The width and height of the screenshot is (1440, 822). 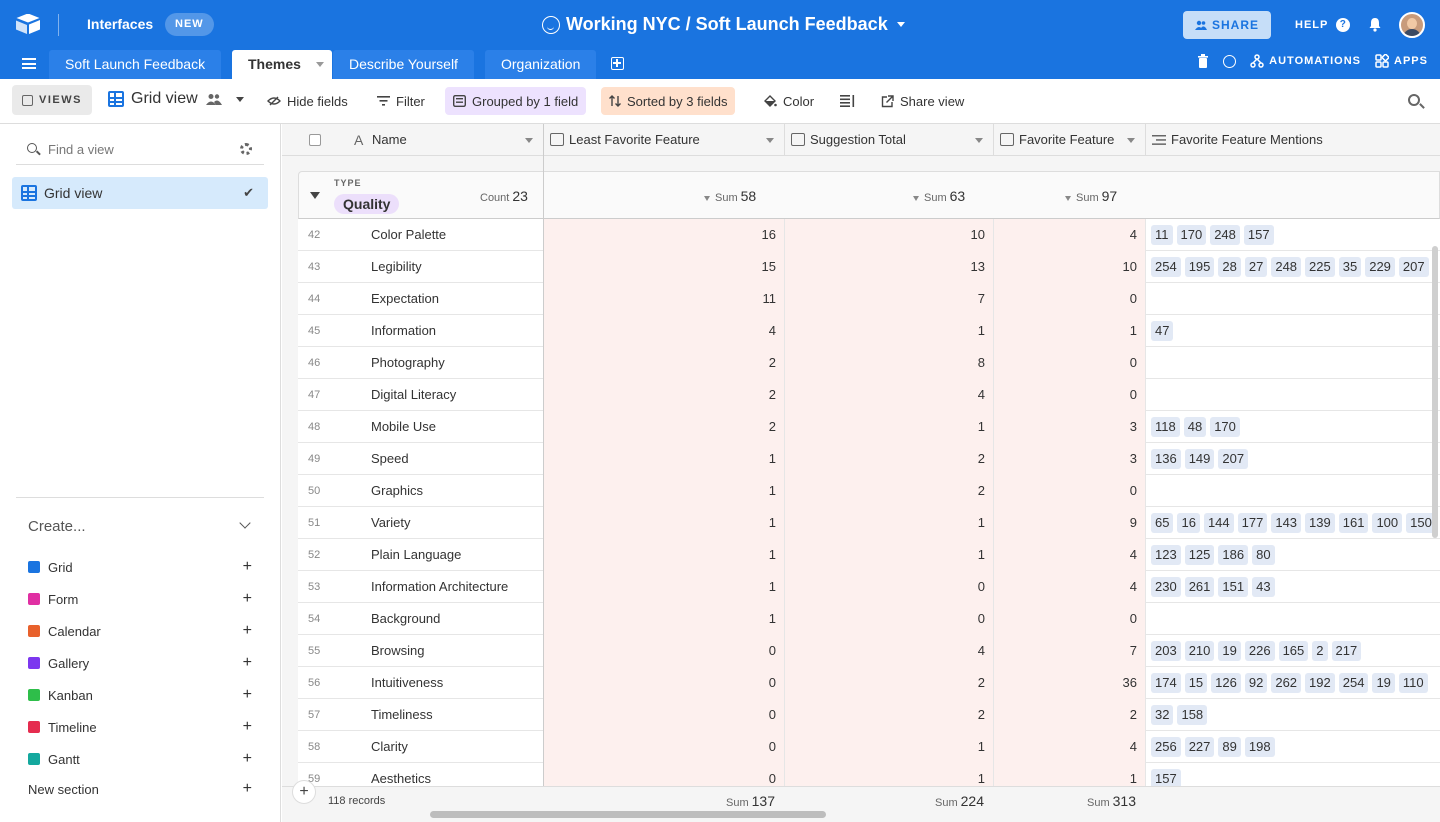 What do you see at coordinates (1293, 587) in the screenshot?
I see `cell-mentions: 230 261 151 43` at bounding box center [1293, 587].